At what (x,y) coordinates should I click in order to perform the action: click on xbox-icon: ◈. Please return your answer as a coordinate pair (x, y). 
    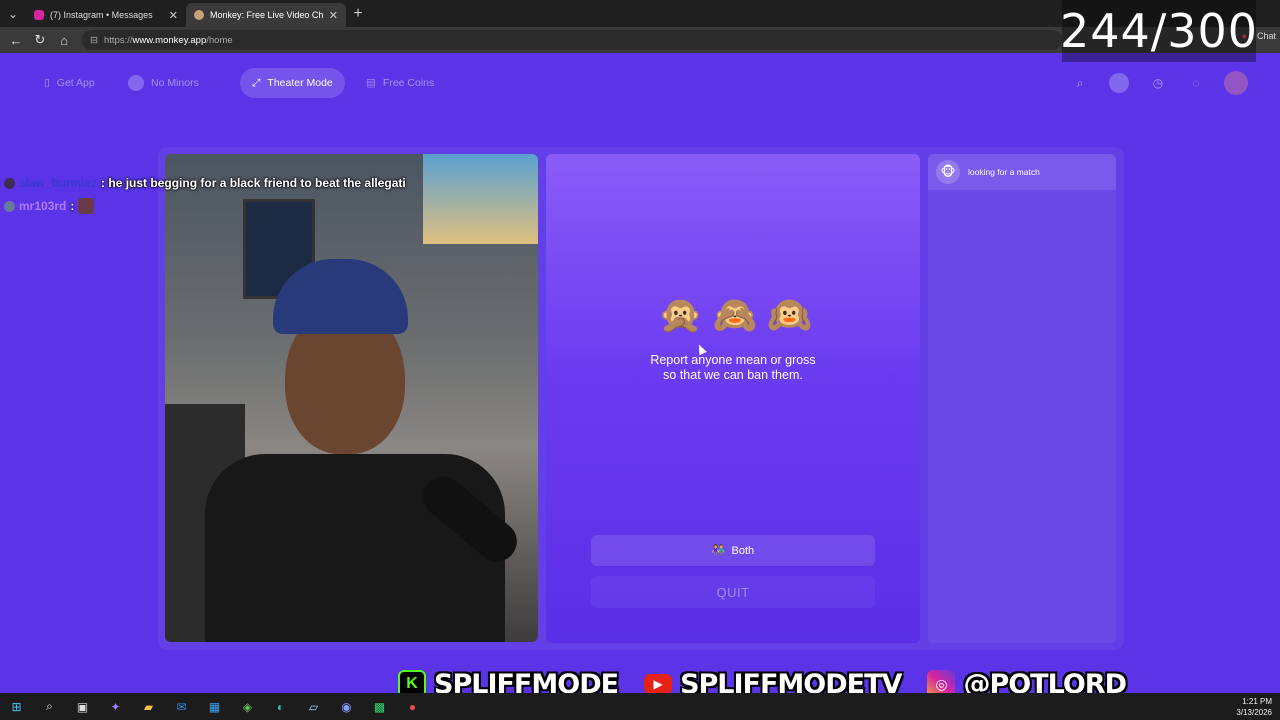
    Looking at the image, I should click on (247, 706).